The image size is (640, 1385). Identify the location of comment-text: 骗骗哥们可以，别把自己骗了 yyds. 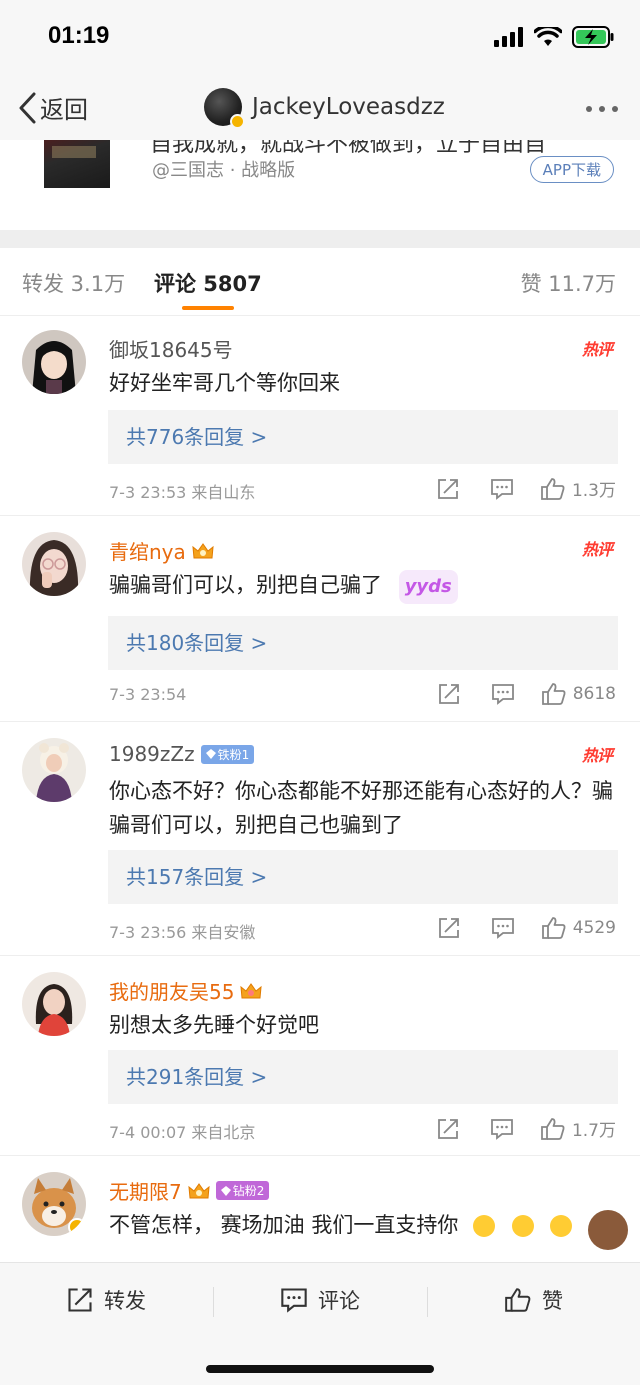
(361, 586).